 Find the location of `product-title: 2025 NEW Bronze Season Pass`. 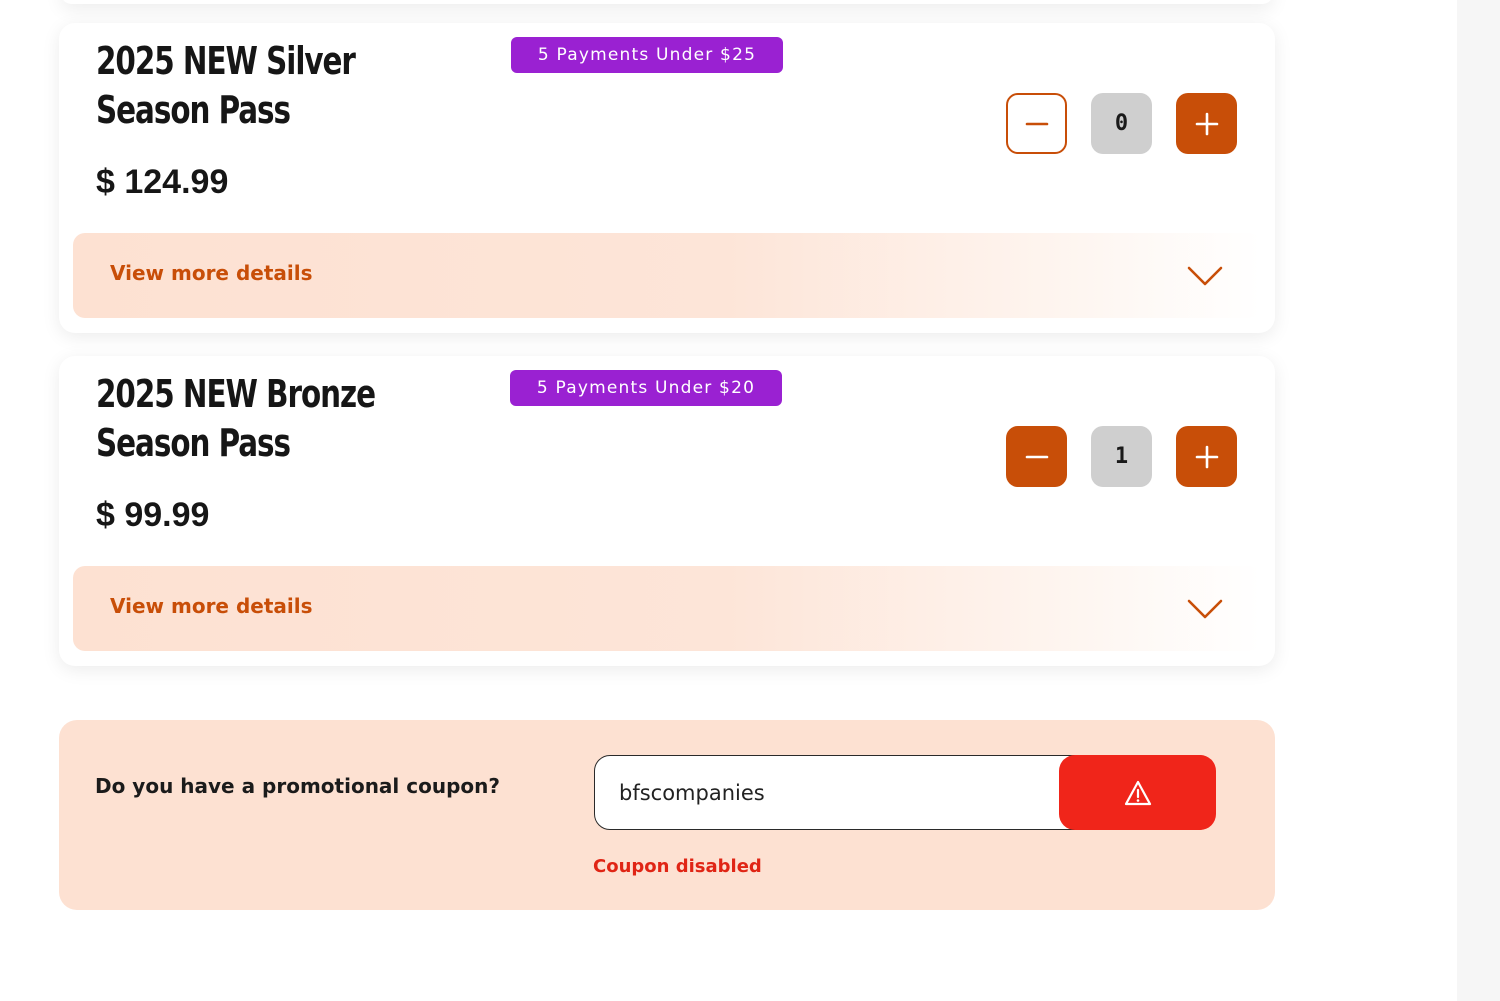

product-title: 2025 NEW Bronze Season Pass is located at coordinates (236, 418).